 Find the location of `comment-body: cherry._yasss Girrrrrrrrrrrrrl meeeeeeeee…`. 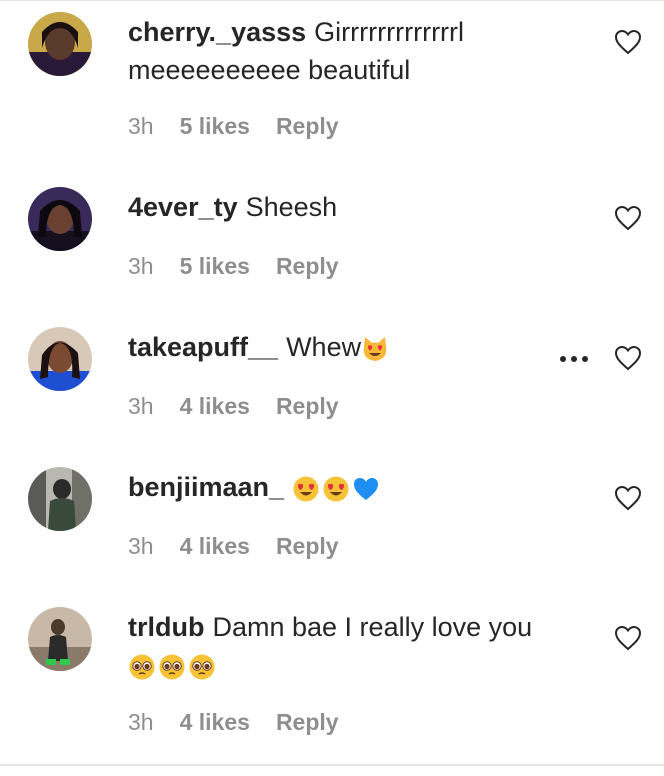

comment-body: cherry._yasss Girrrrrrrrrrrrrl meeeeeeeee… is located at coordinates (363, 51).